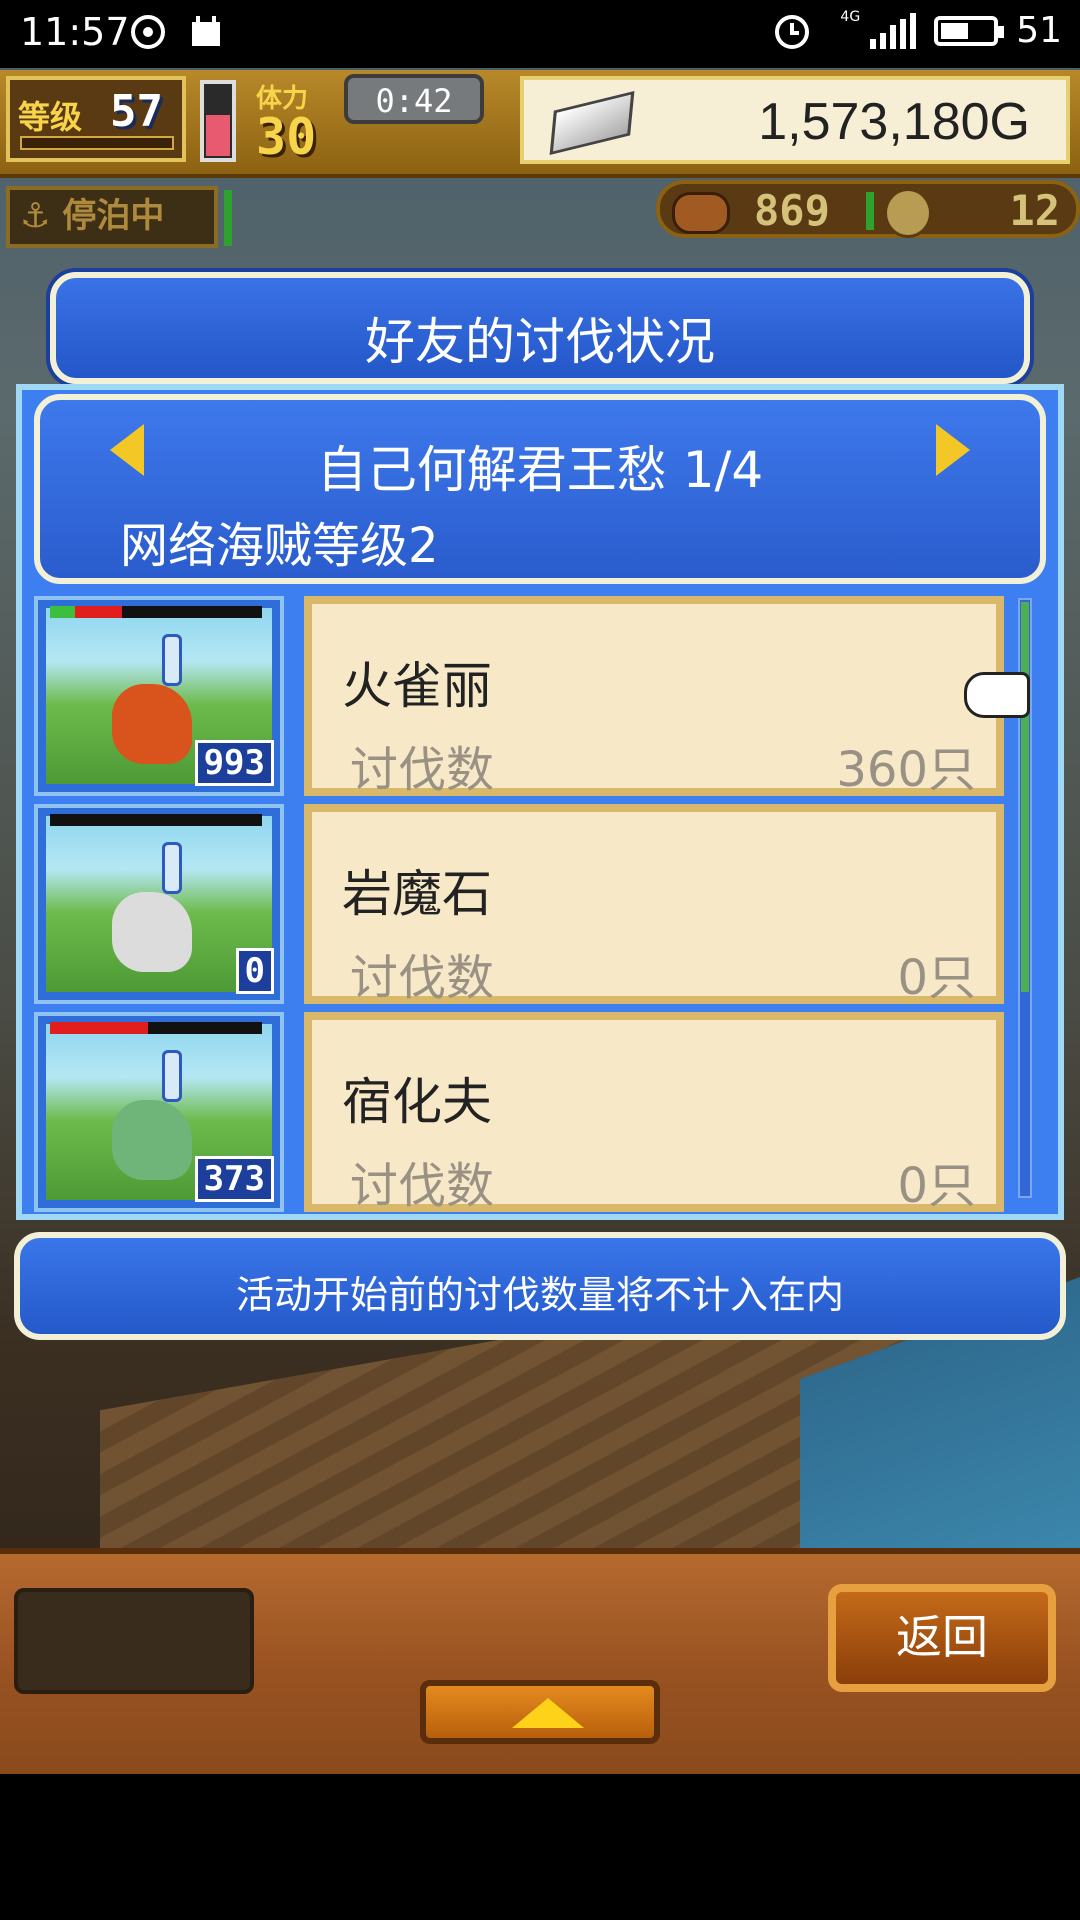 The image size is (1080, 1920). Describe the element at coordinates (136, 111) in the screenshot. I see `level-value: 57` at that location.